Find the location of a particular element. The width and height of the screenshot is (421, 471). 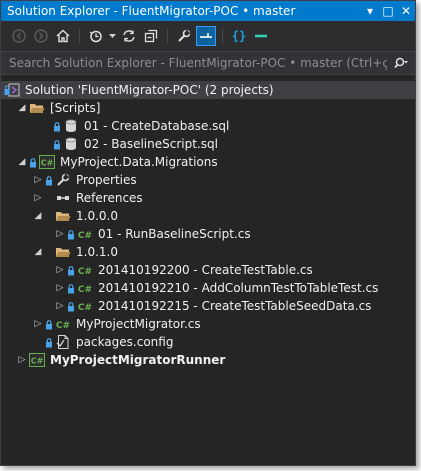

tree-item-cs-file: ▷ C# MyProjectMigrator.cs is located at coordinates (208, 324).